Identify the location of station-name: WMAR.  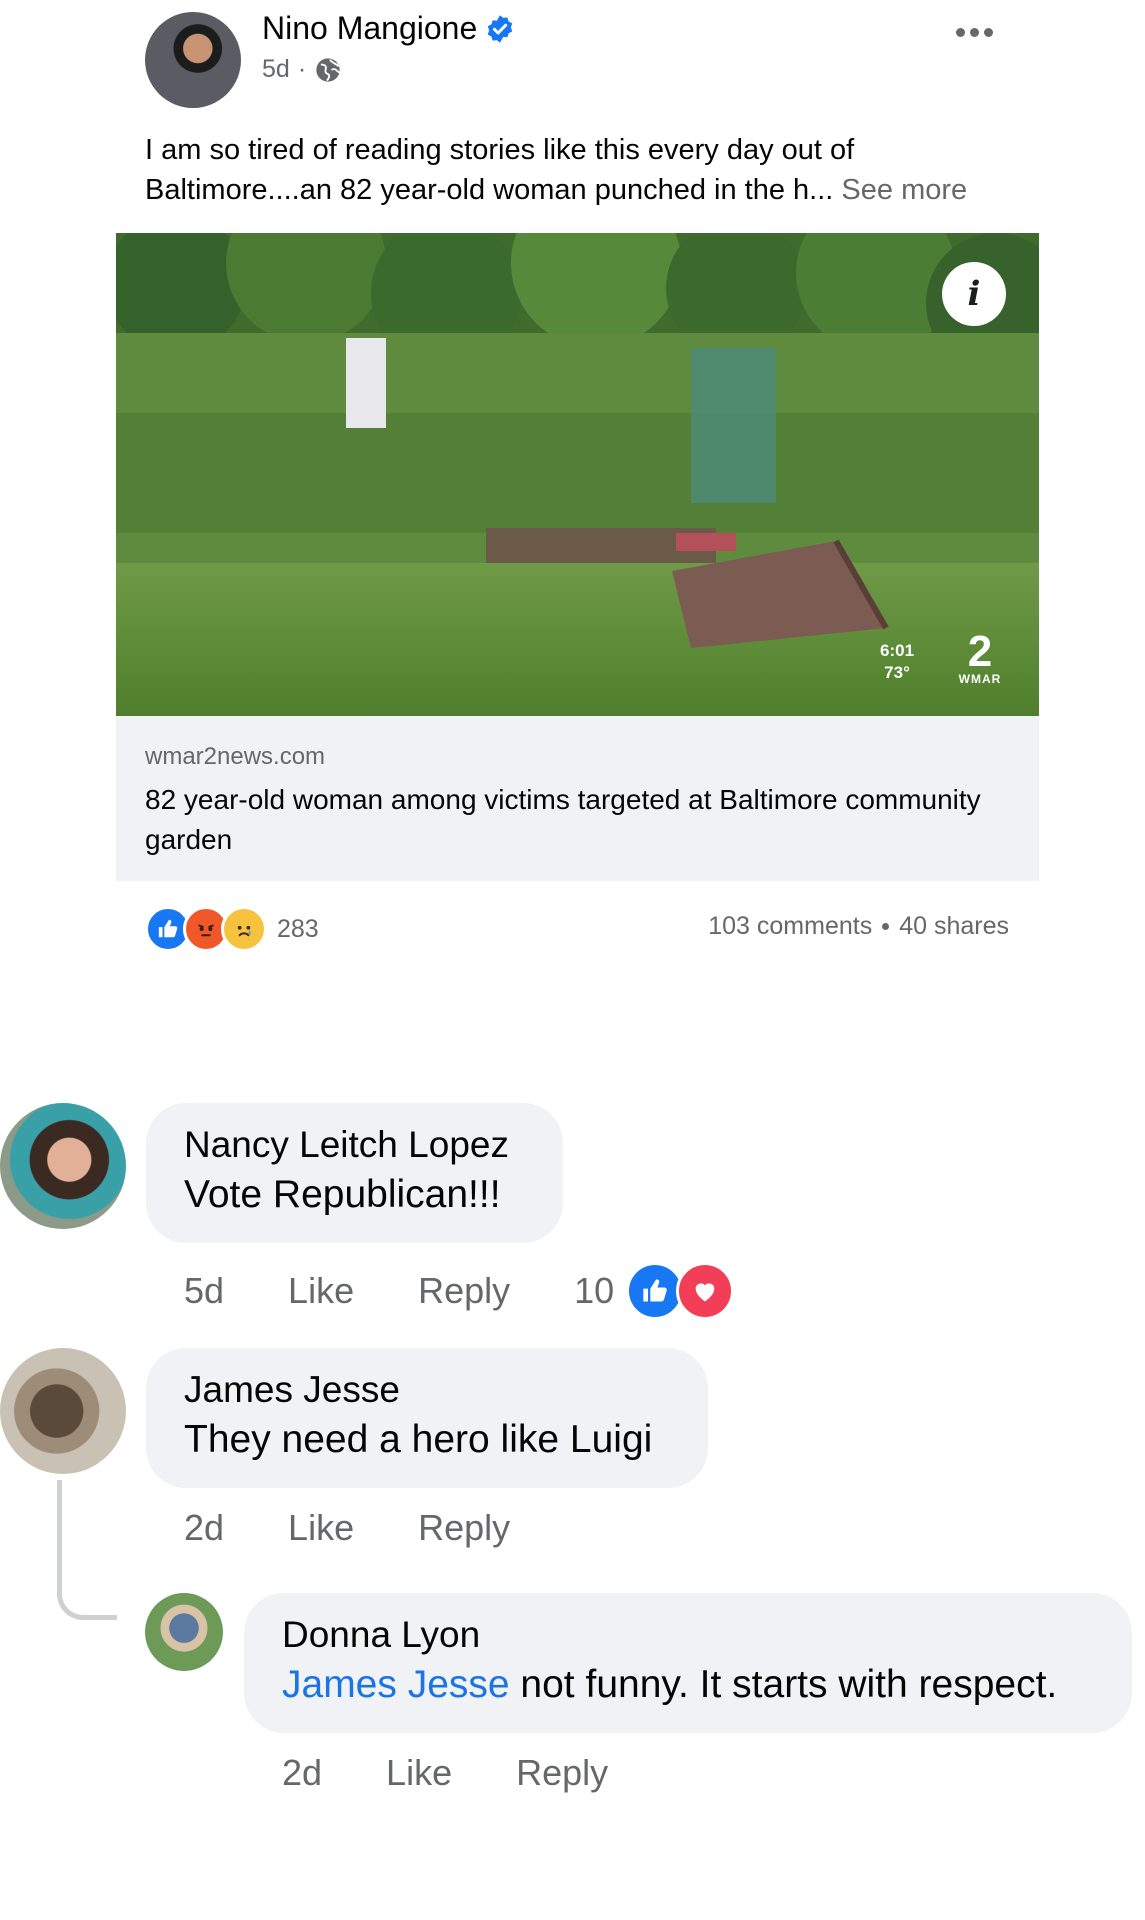
(980, 679).